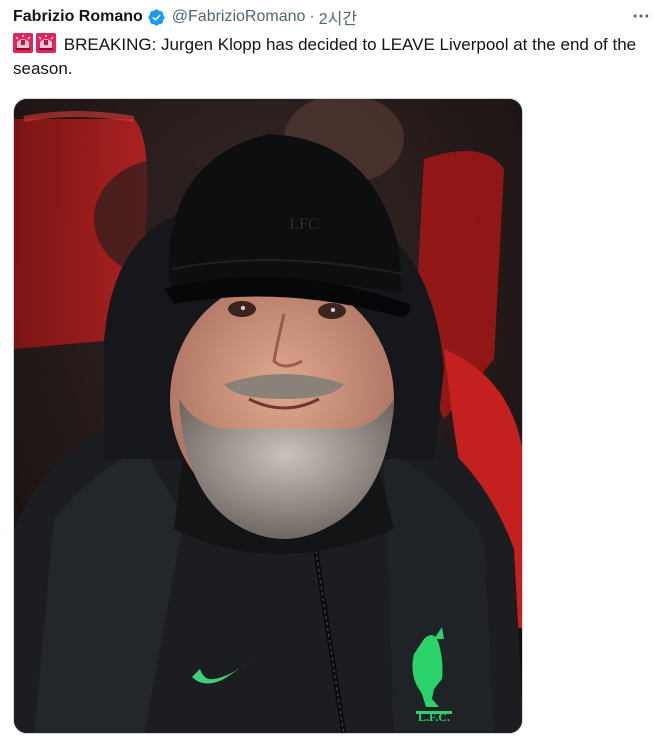 This screenshot has height=744, width=663. I want to click on verified-badge-icon, so click(156, 17).